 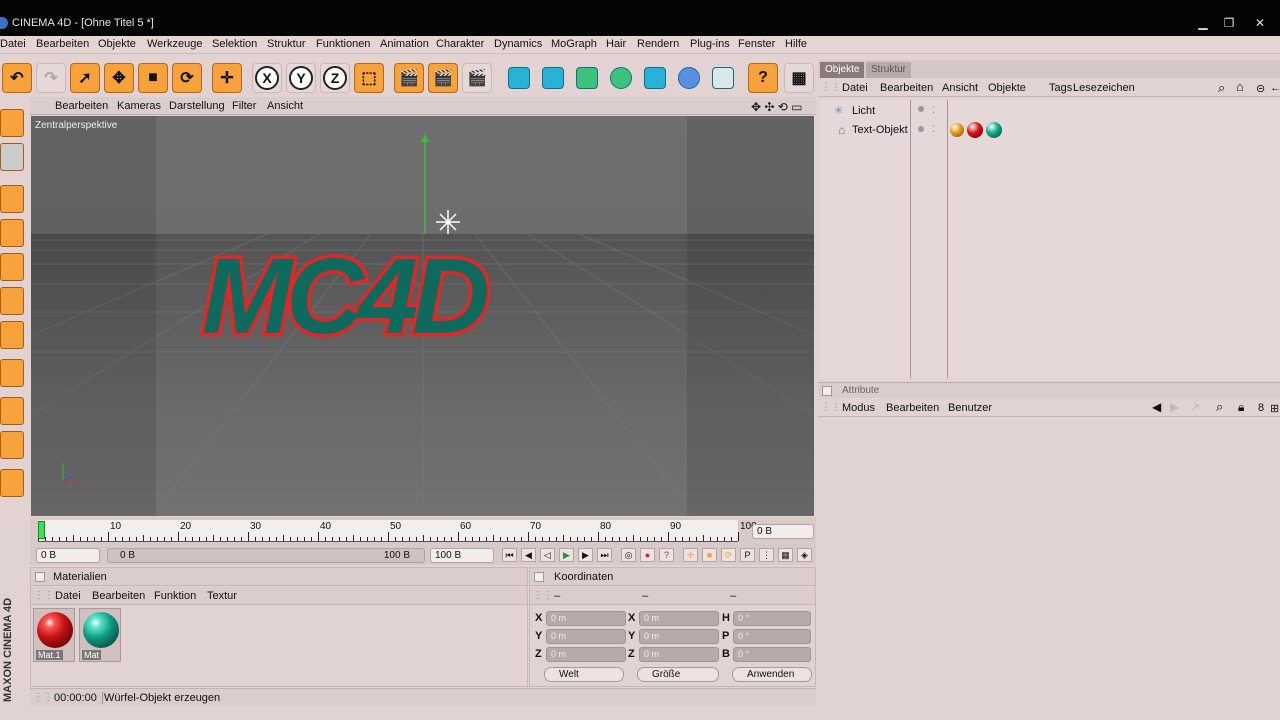 What do you see at coordinates (766, 555) in the screenshot?
I see `key-point-level-icon: ⋮` at bounding box center [766, 555].